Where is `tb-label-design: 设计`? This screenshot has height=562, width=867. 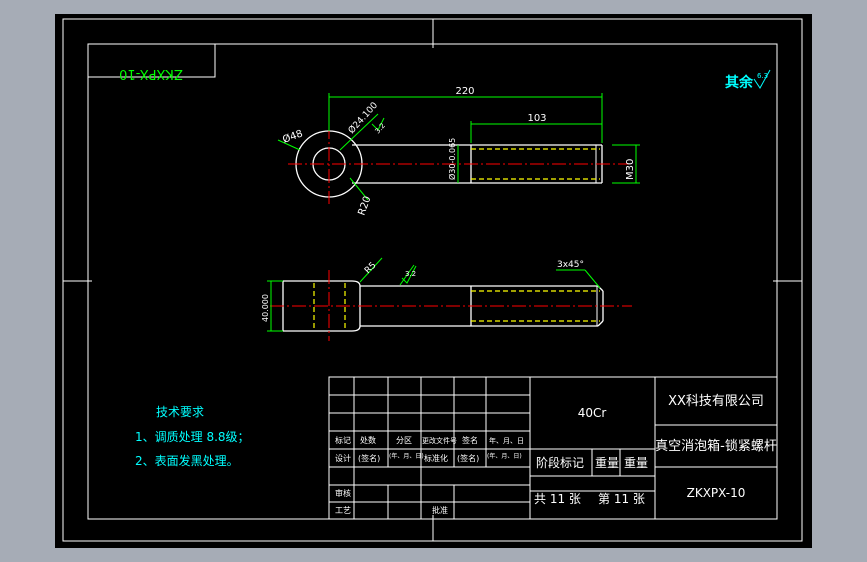
tb-label-design: 设计 is located at coordinates (343, 458).